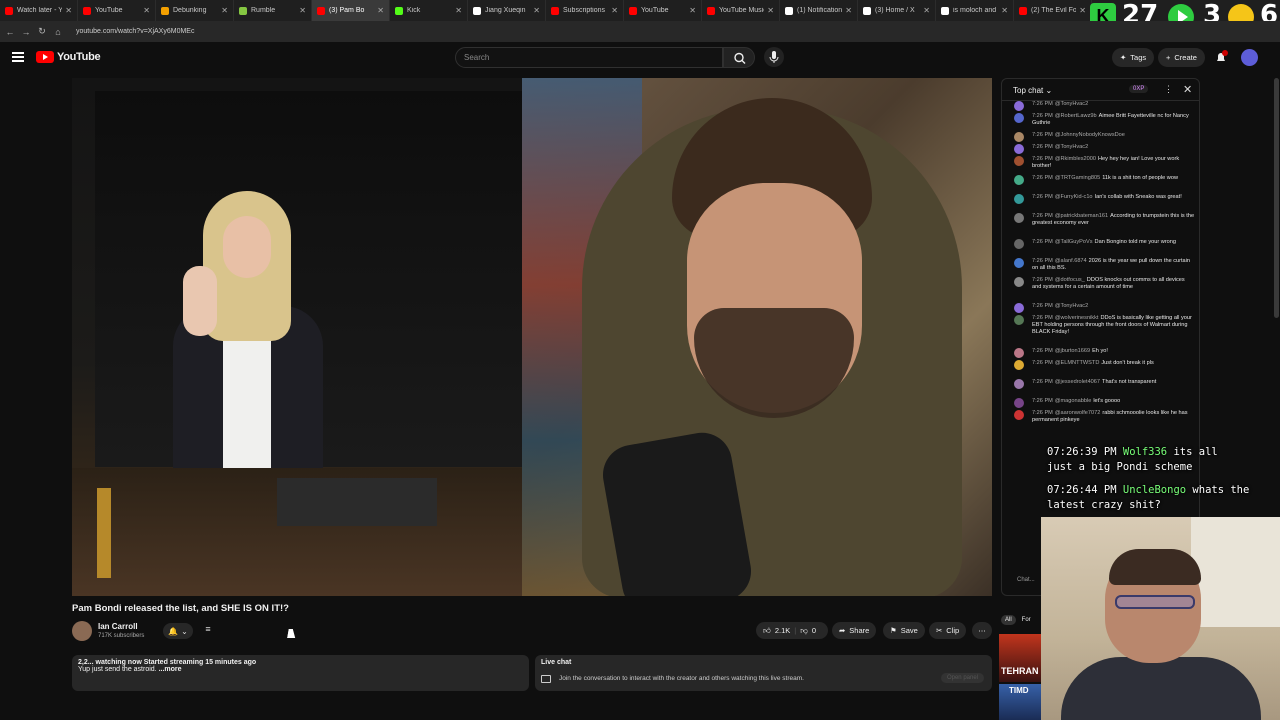 The image size is (1280, 720). I want to click on channel-avatar, so click(82, 631).